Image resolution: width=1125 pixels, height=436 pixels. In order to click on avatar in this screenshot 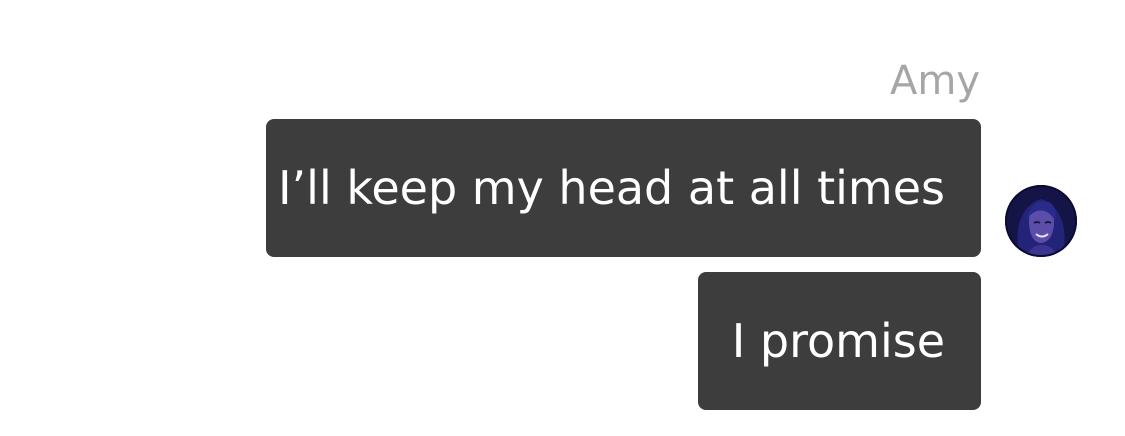, I will do `click(1041, 221)`.